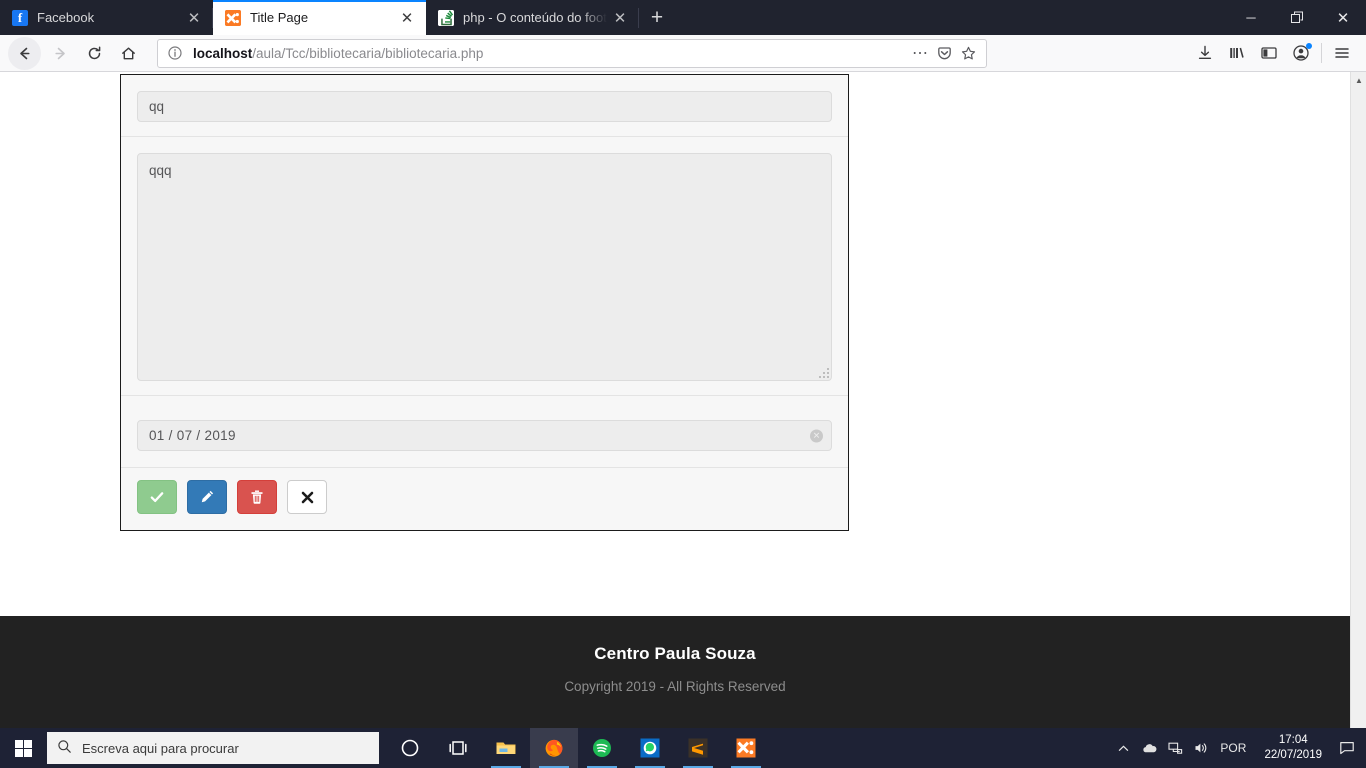 Image resolution: width=1366 pixels, height=768 pixels. What do you see at coordinates (484, 435) in the screenshot?
I see `date-input: 01 / 07 / 2019 ✕` at bounding box center [484, 435].